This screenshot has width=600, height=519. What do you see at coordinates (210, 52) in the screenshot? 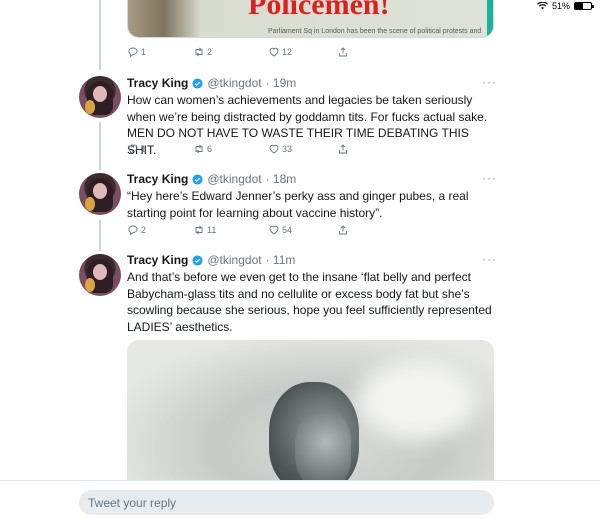
I see `retweet-count: 2` at bounding box center [210, 52].